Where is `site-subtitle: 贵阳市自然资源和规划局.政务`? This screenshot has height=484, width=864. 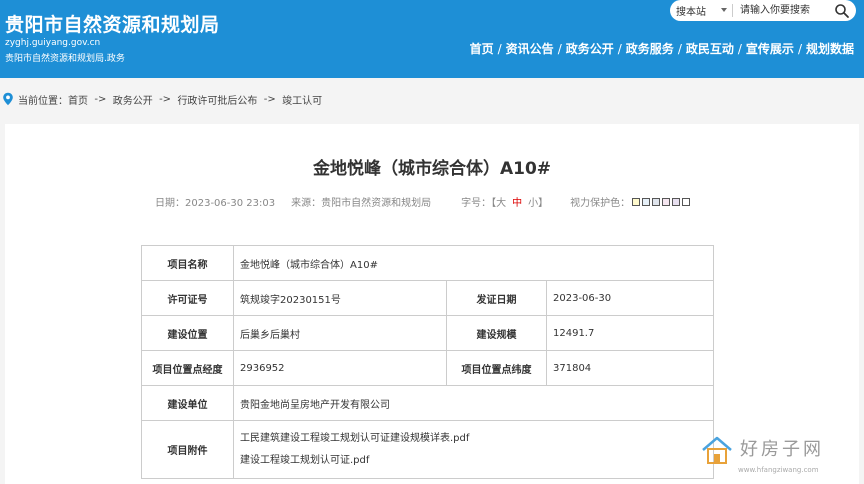
site-subtitle: 贵阳市自然资源和规划局.政务 is located at coordinates (65, 59).